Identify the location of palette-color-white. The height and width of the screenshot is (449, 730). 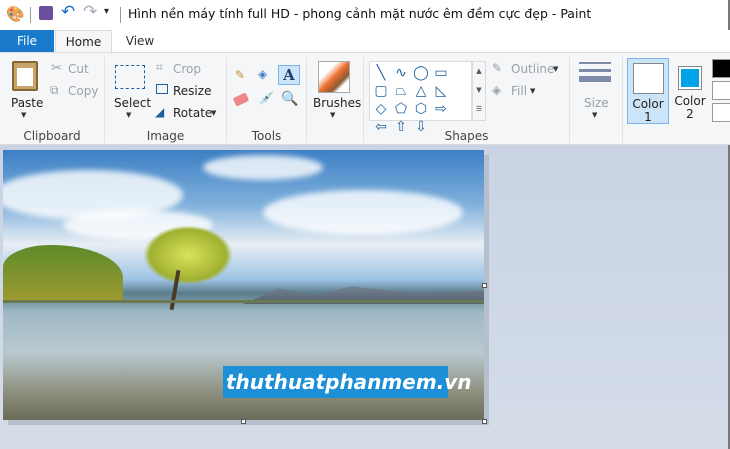
(721, 90).